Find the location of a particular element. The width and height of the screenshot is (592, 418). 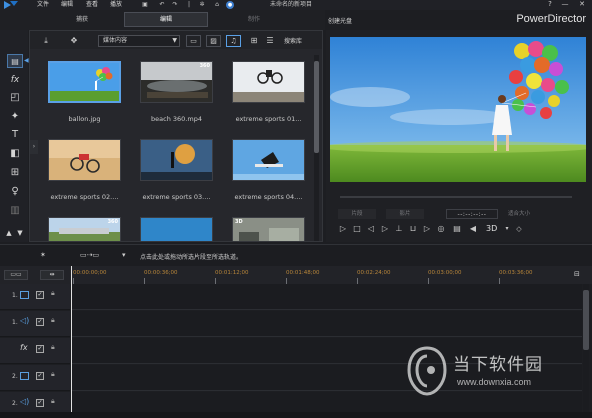

menu-file: 文件 is located at coordinates (43, 4).